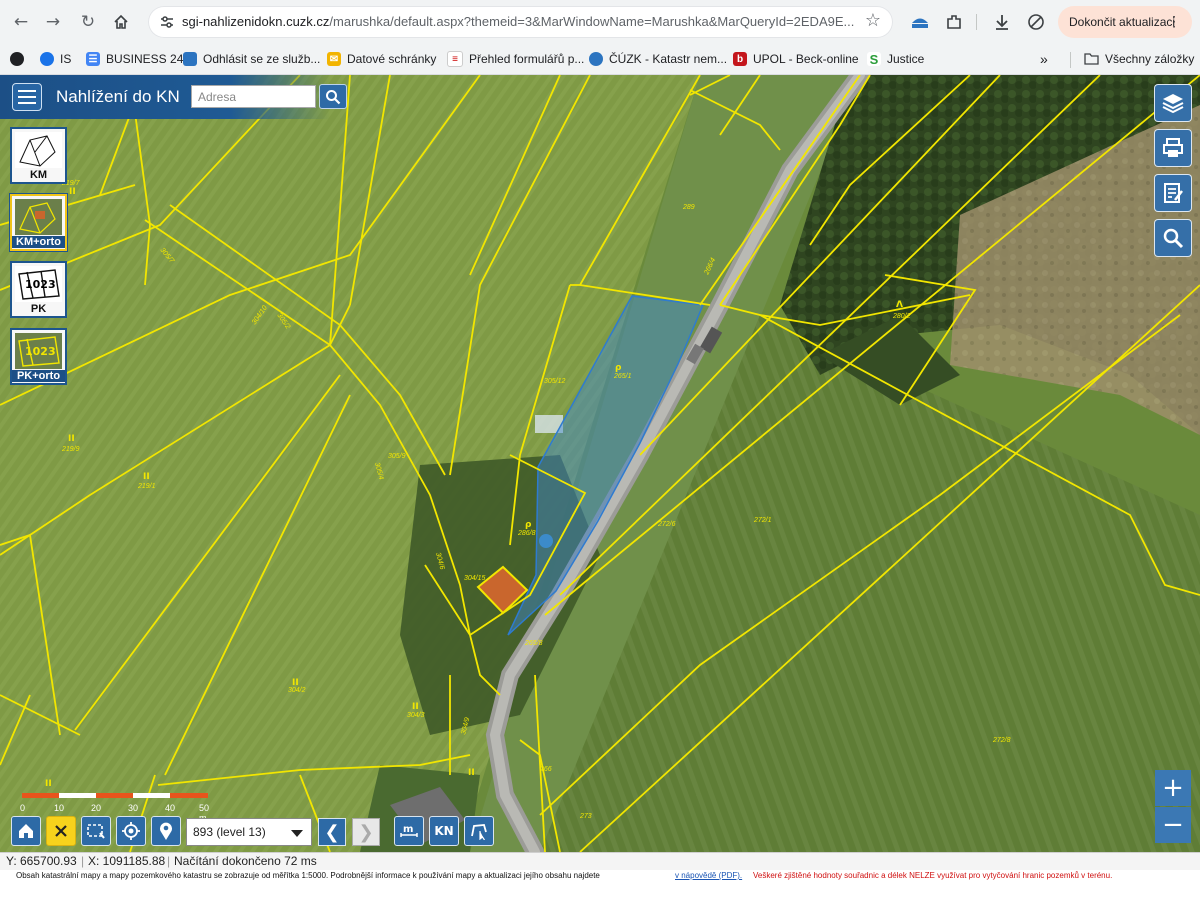 This screenshot has width=1200, height=923. Describe the element at coordinates (146, 486) in the screenshot. I see `parcel-label: 219/1` at that location.